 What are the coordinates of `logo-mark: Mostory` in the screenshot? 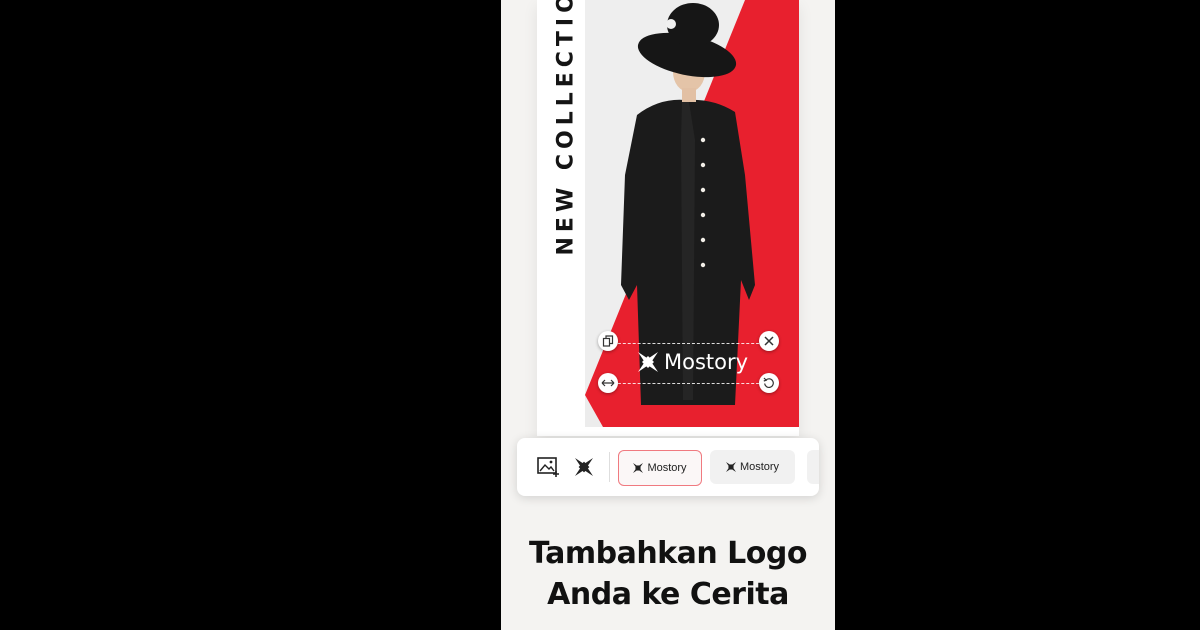 It's located at (693, 362).